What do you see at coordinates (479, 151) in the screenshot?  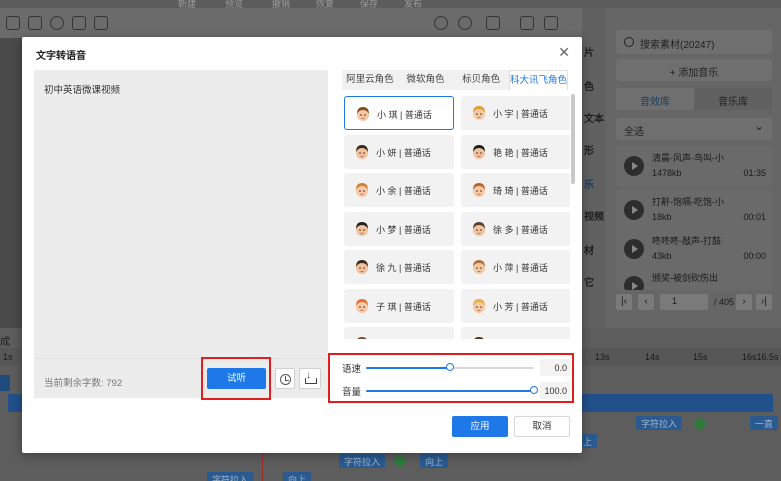 I see `woman-dark-hair-avatar-icon` at bounding box center [479, 151].